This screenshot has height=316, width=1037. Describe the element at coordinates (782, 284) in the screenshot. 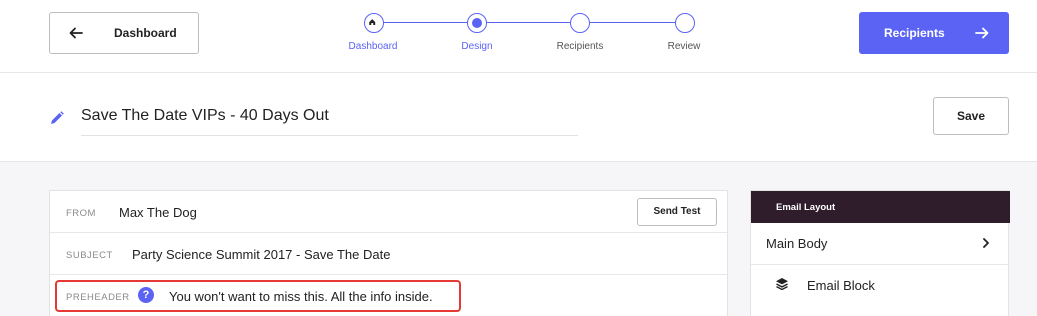

I see `layers-icon` at that location.